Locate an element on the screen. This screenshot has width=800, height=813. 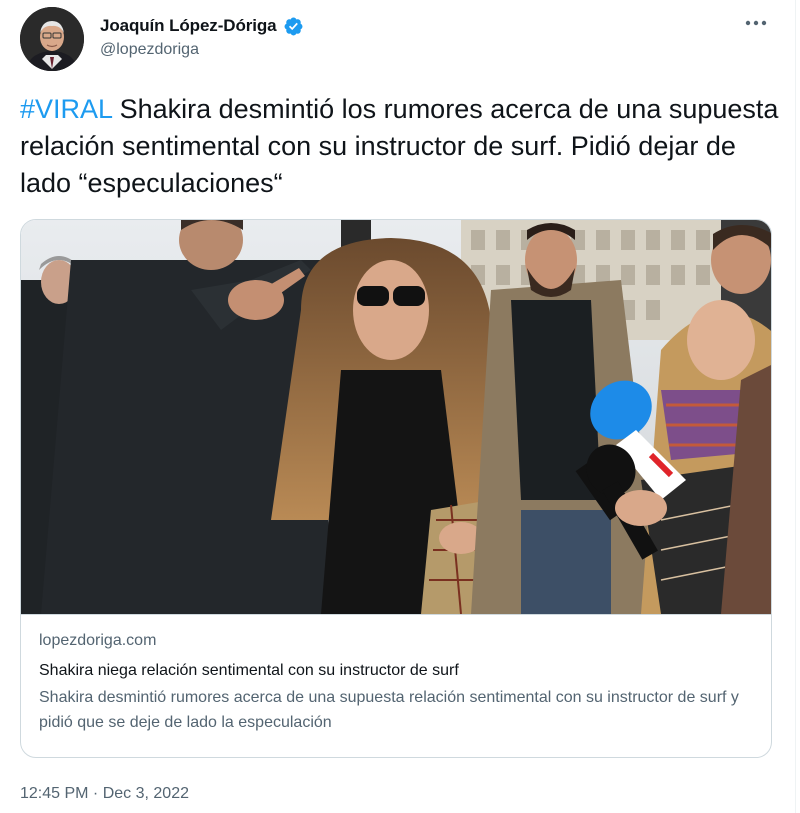
display-name-row: Joaquín López-Dóriga is located at coordinates (202, 26).